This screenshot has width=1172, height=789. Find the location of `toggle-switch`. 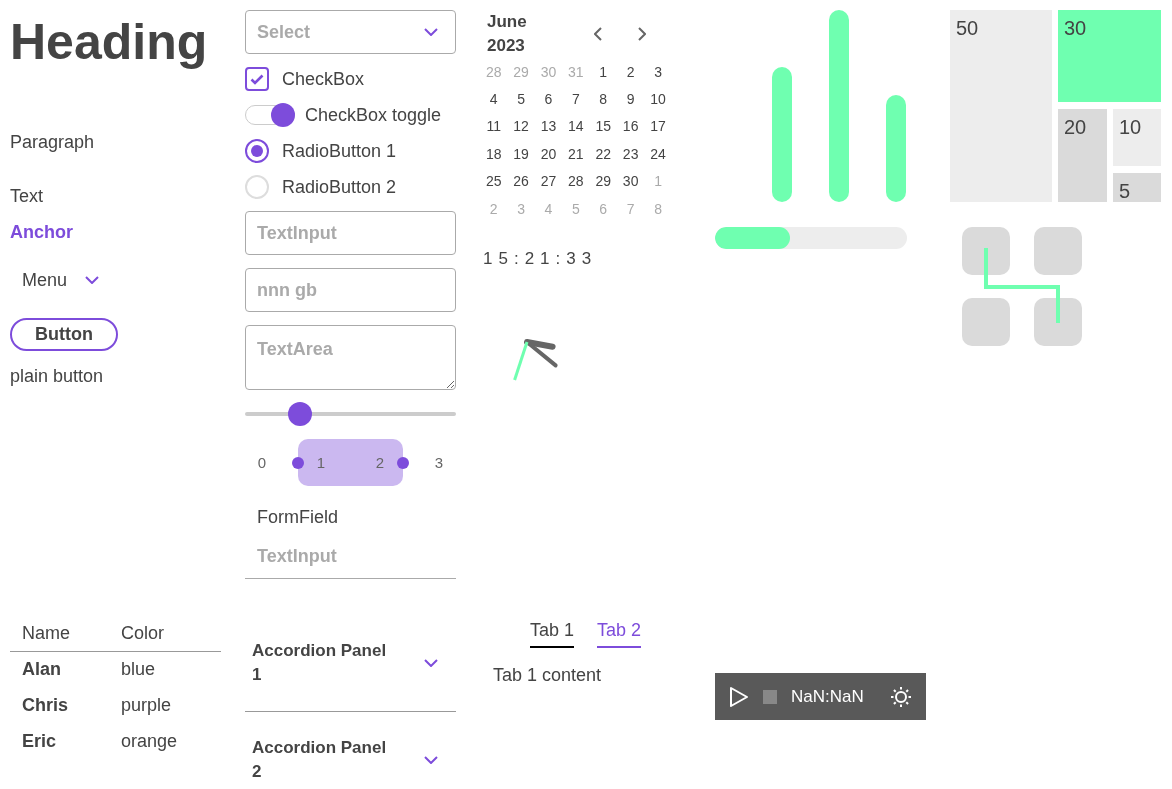

toggle-switch is located at coordinates (270, 115).